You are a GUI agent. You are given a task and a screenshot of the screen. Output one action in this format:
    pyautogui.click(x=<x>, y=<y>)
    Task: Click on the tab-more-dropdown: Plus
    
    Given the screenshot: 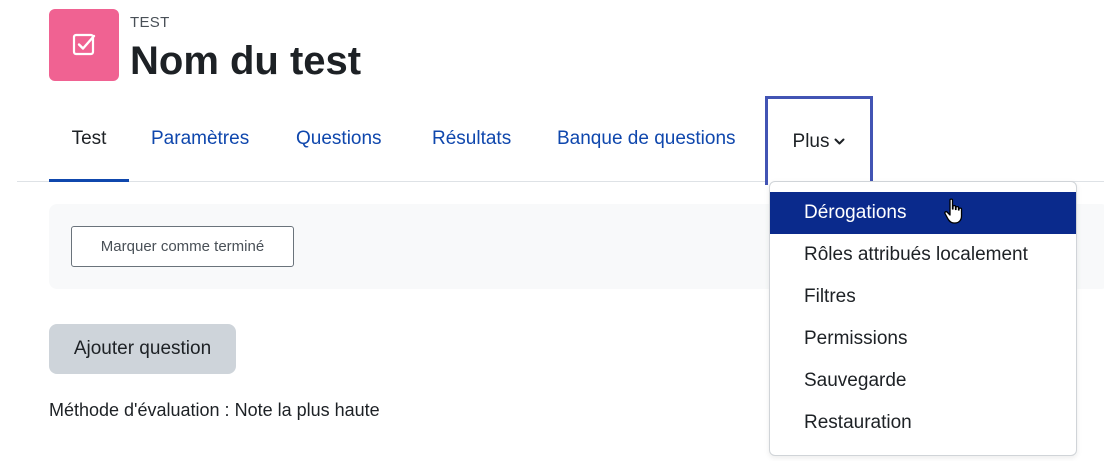 What is the action you would take?
    pyautogui.click(x=819, y=140)
    